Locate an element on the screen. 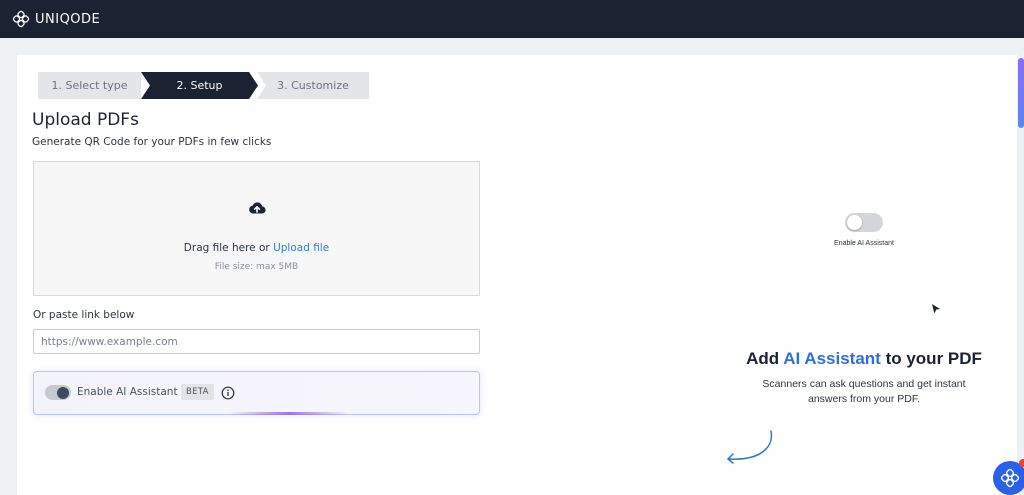  setup-stepper: 1. Select type 2. Setup 3. Customize is located at coordinates (203, 85).